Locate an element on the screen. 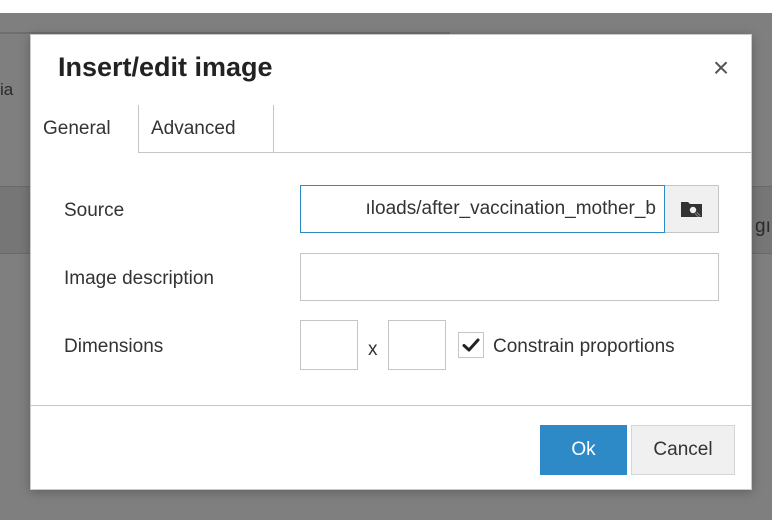 The image size is (772, 520). source-label: Source is located at coordinates (94, 210).